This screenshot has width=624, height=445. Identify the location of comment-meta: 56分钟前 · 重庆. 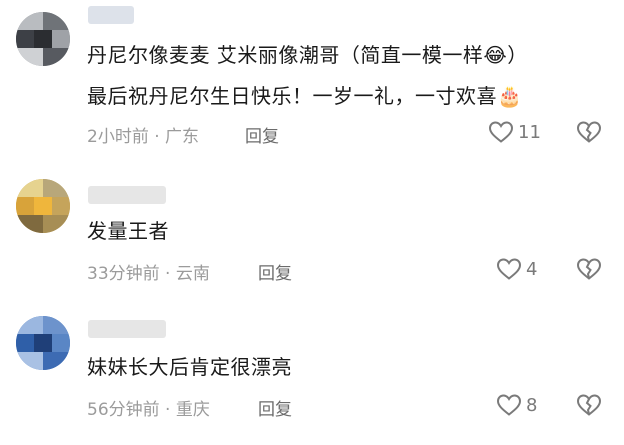
(148, 407).